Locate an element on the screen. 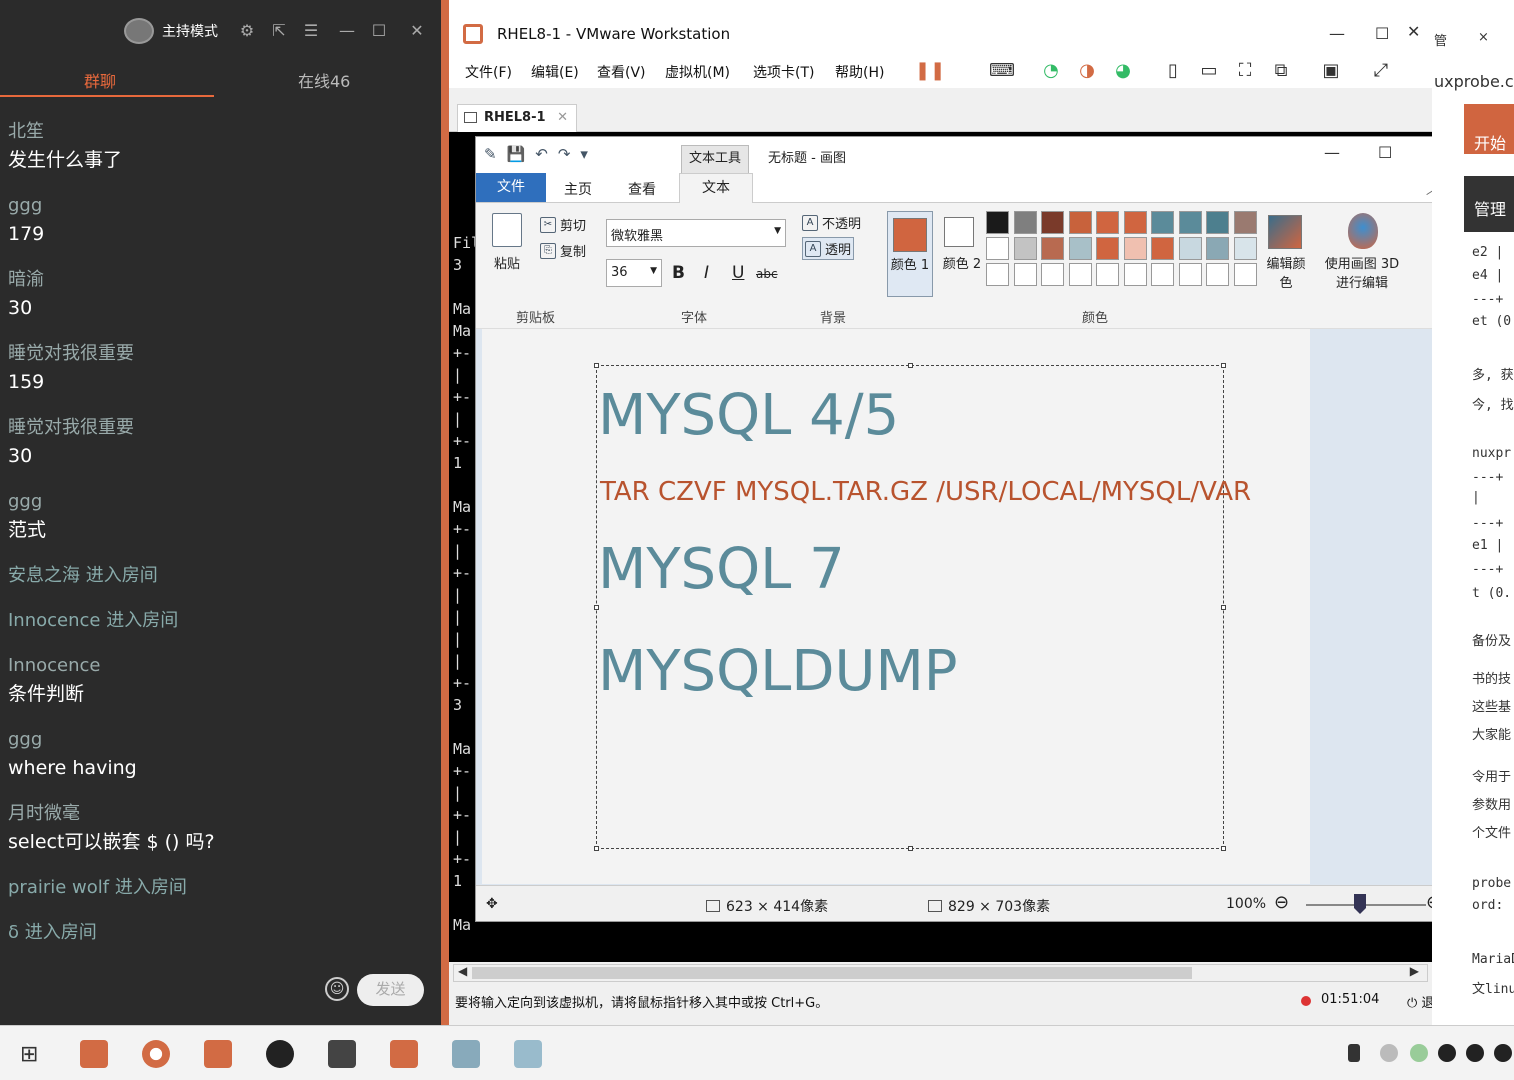 The width and height of the screenshot is (1514, 1080). tab-group-chat: 群聊 is located at coordinates (100, 80).